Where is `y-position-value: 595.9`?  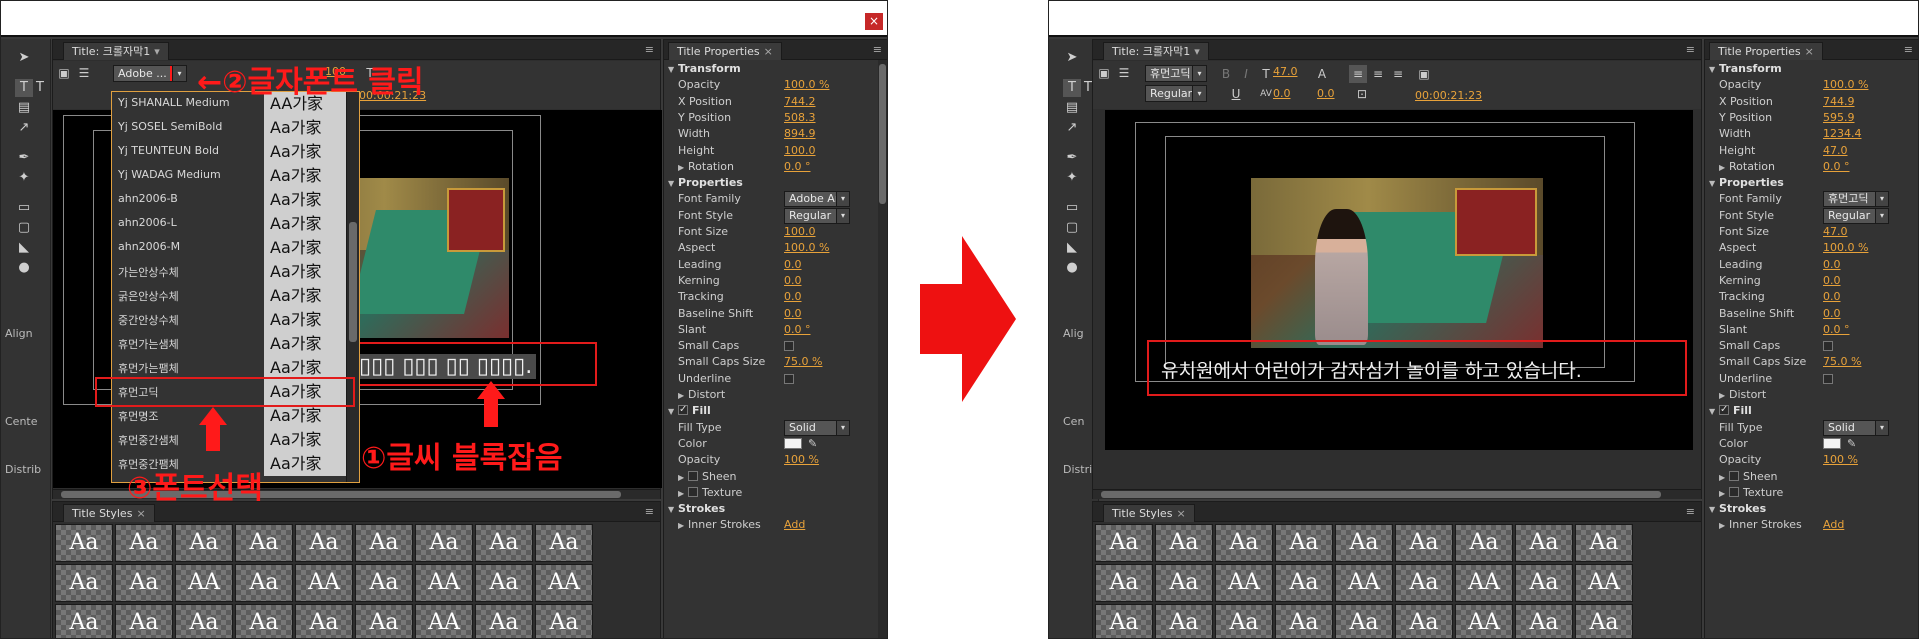
y-position-value: 595.9 is located at coordinates (1839, 118).